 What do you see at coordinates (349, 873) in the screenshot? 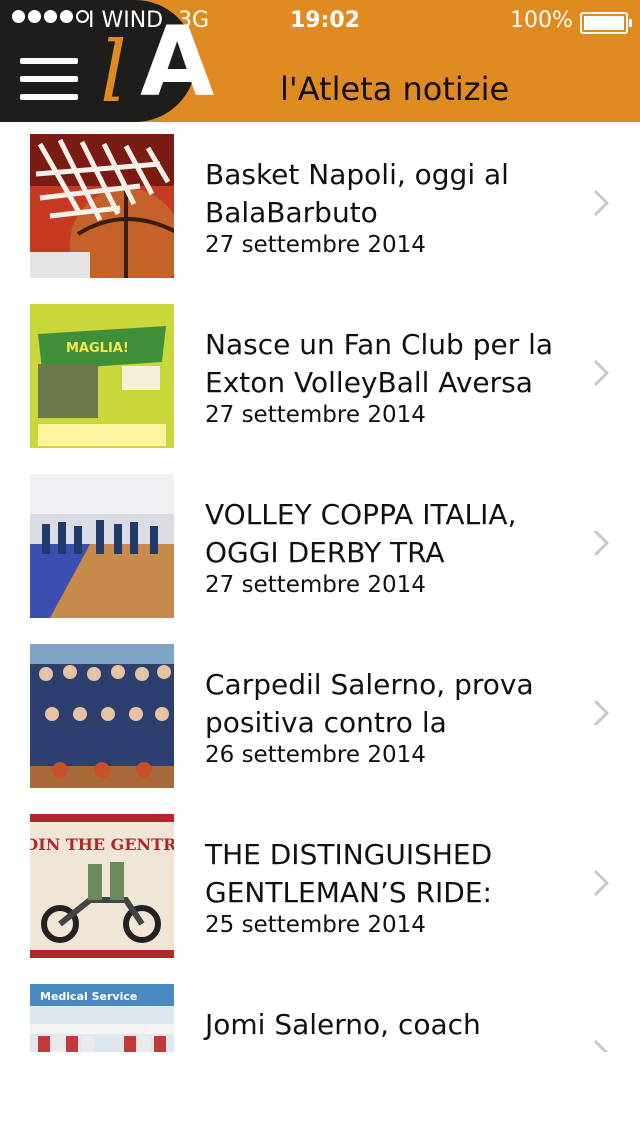
I see `article-title: THE DISTINGUISHED GENTLEMAN’S RIDE:` at bounding box center [349, 873].